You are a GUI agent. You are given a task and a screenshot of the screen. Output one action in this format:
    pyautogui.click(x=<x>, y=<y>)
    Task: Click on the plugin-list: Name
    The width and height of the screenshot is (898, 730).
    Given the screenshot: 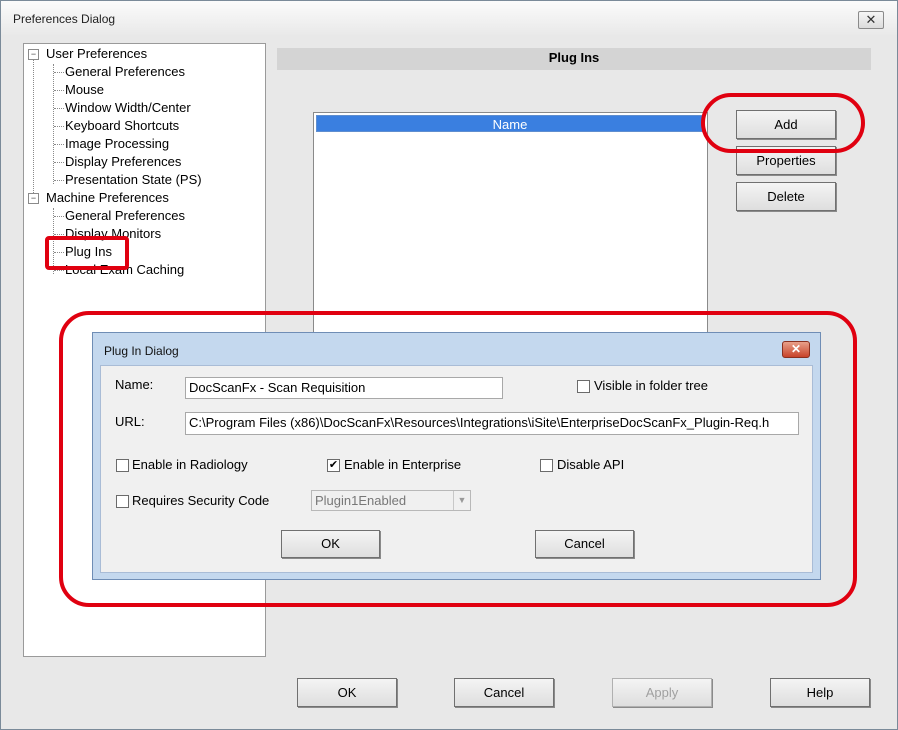 What is the action you would take?
    pyautogui.click(x=510, y=225)
    